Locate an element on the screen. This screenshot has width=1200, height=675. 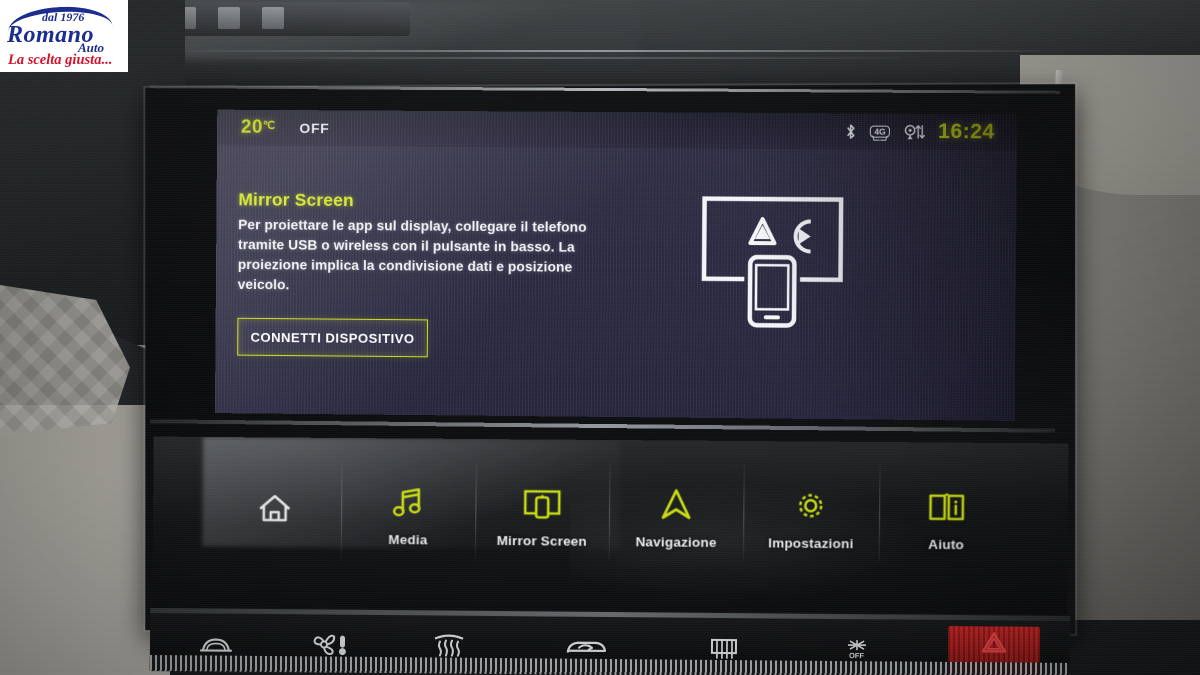
navigation-arrow-icon is located at coordinates (676, 504).